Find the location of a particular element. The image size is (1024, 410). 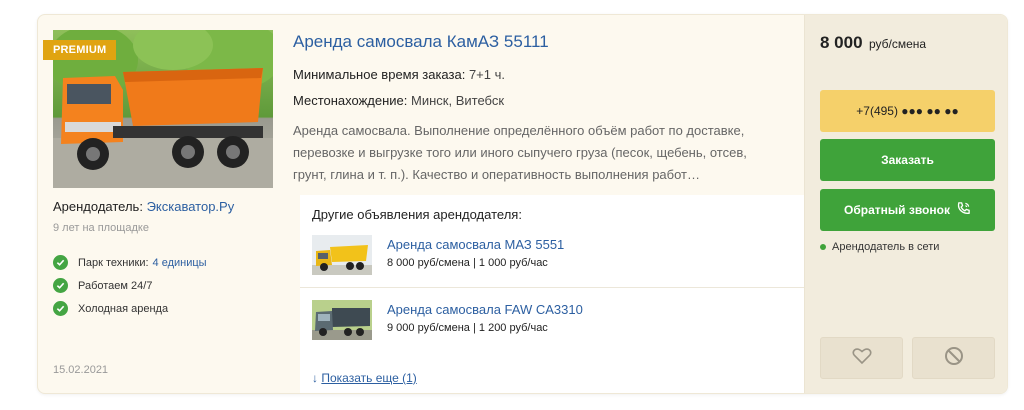

owner-since: 9 лет на площадке is located at coordinates (101, 228).